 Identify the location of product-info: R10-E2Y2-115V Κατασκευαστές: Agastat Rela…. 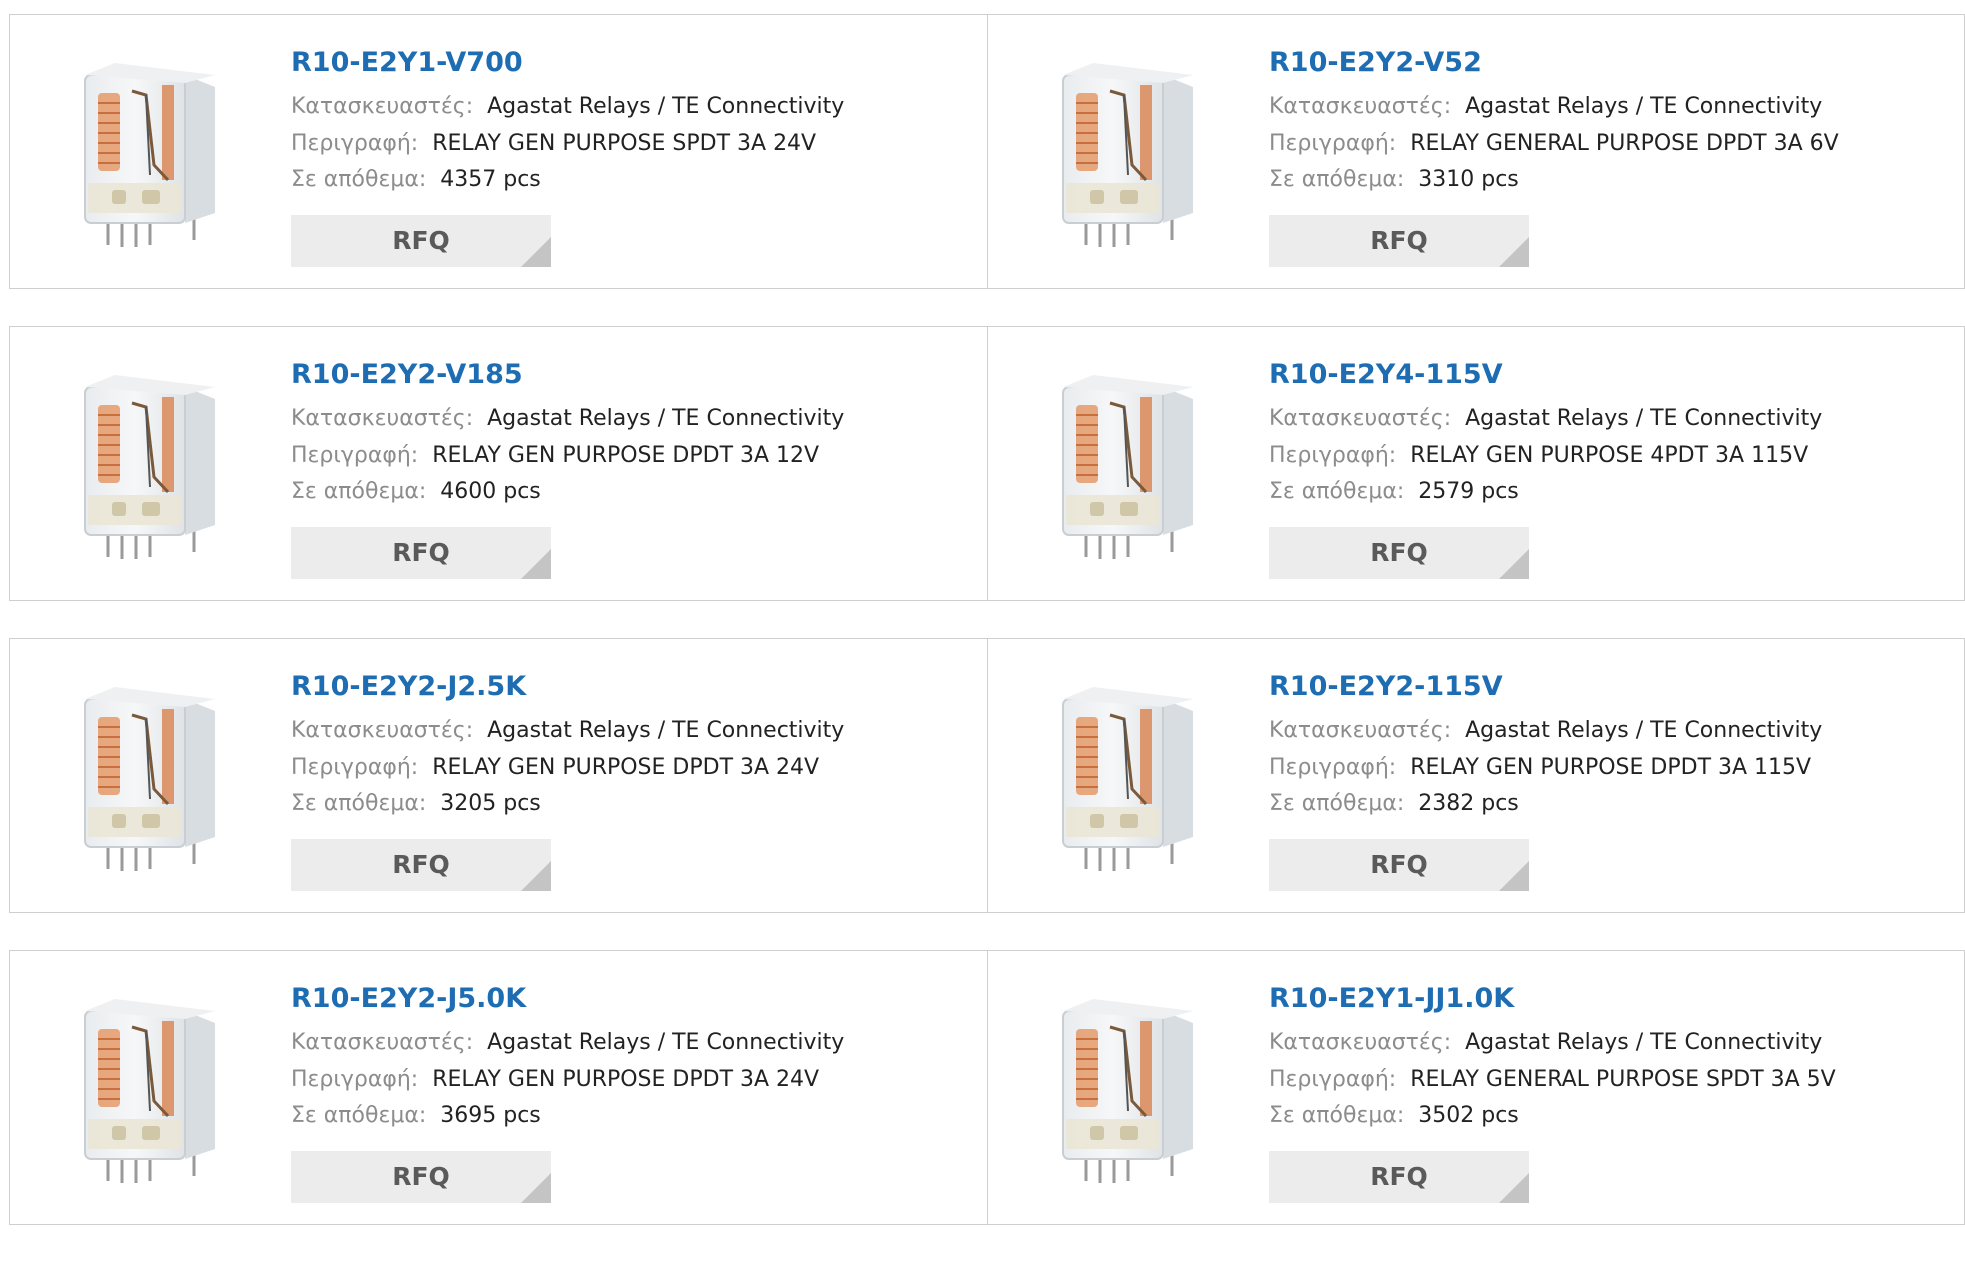
(1545, 746).